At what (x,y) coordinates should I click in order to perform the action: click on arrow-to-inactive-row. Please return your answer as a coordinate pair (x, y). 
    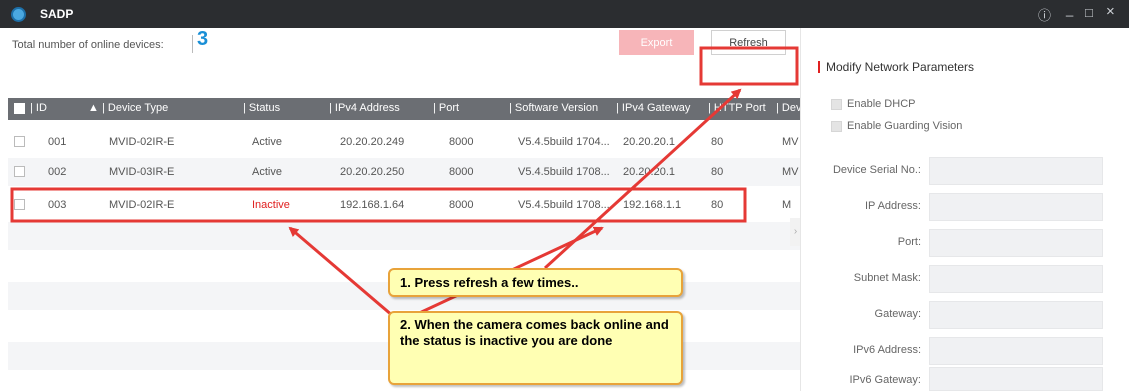
    Looking at the image, I should click on (344, 275).